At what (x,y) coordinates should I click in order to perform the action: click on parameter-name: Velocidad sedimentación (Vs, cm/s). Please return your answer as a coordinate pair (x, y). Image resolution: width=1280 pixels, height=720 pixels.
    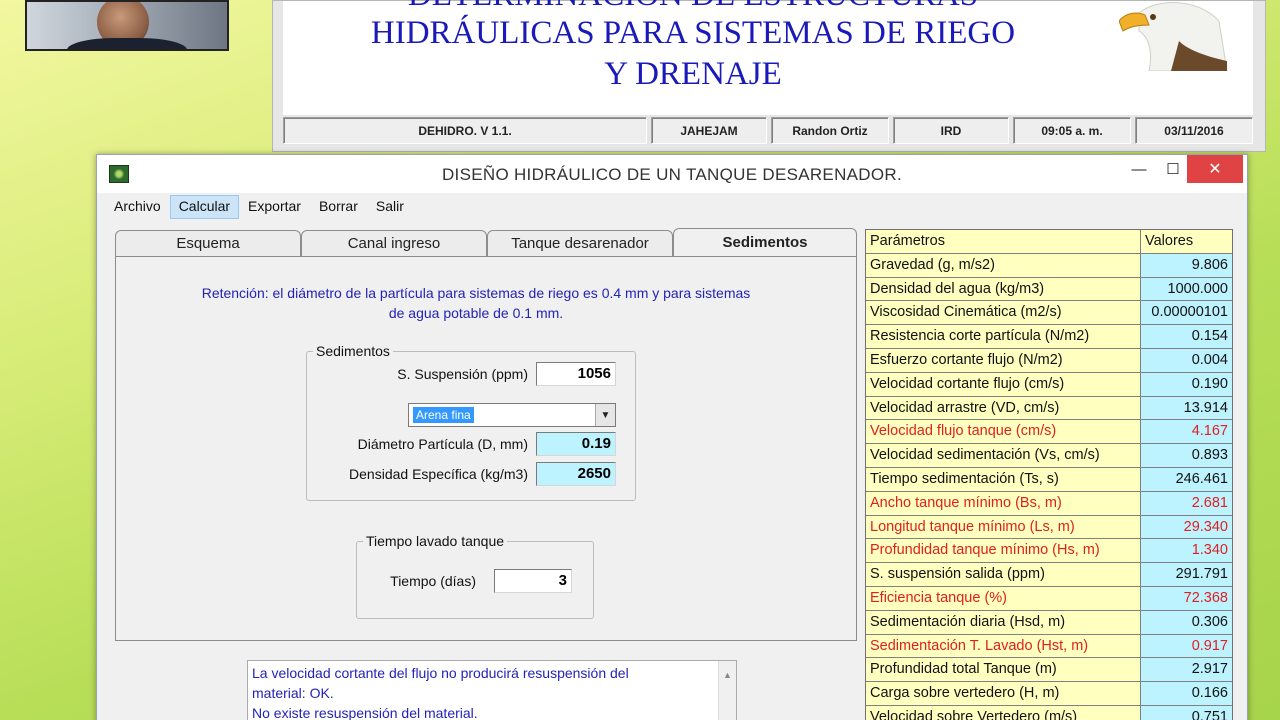
    Looking at the image, I should click on (1003, 456).